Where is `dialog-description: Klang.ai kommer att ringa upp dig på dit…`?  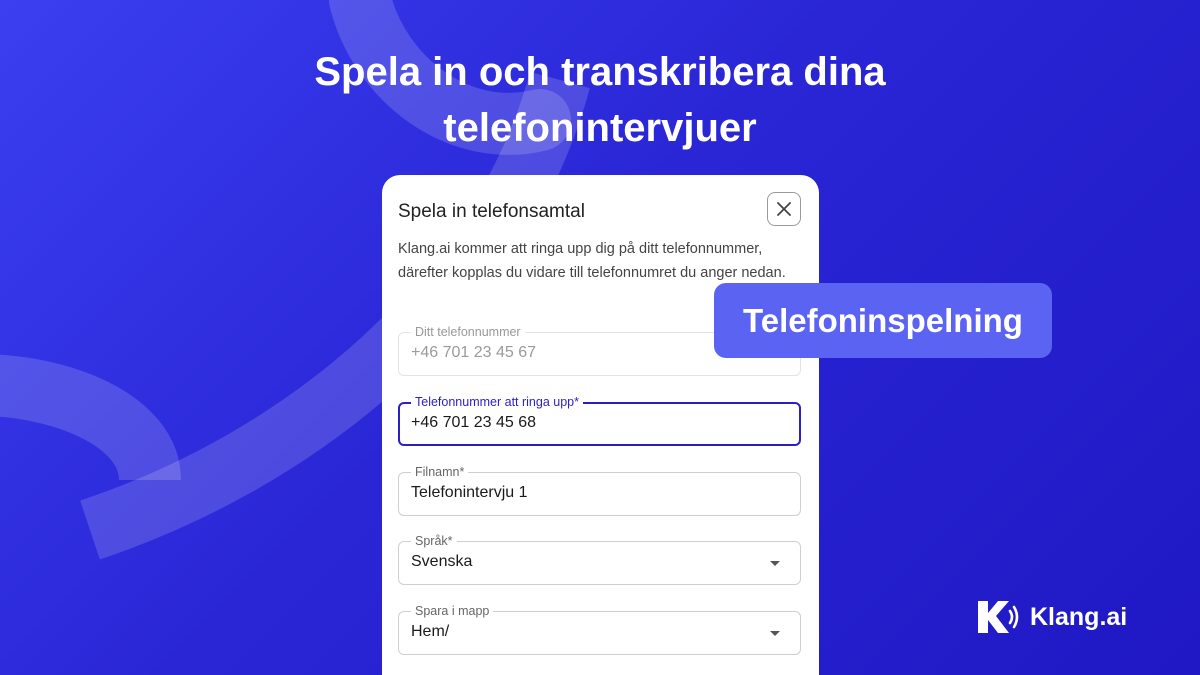
dialog-description: Klang.ai kommer att ringa upp dig på dit… is located at coordinates (592, 261).